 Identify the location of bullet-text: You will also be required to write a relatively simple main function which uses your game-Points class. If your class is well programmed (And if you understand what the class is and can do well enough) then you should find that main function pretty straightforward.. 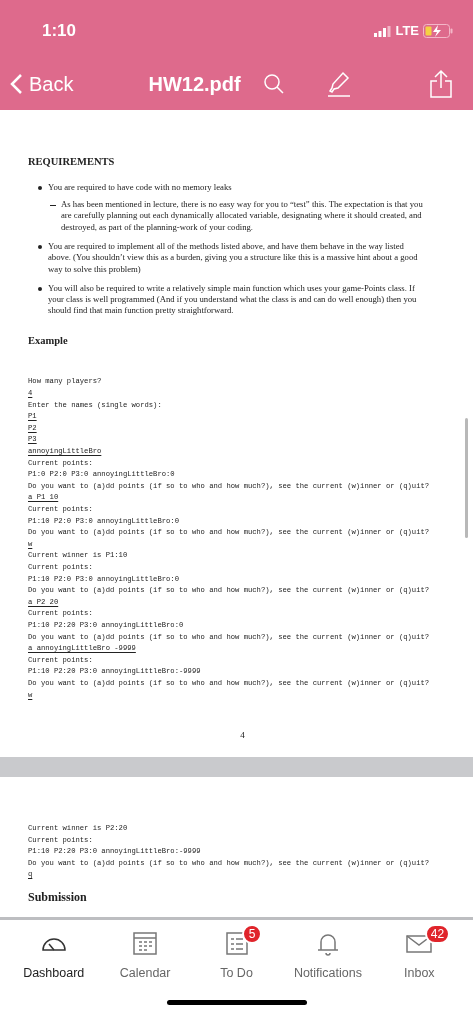
(233, 299).